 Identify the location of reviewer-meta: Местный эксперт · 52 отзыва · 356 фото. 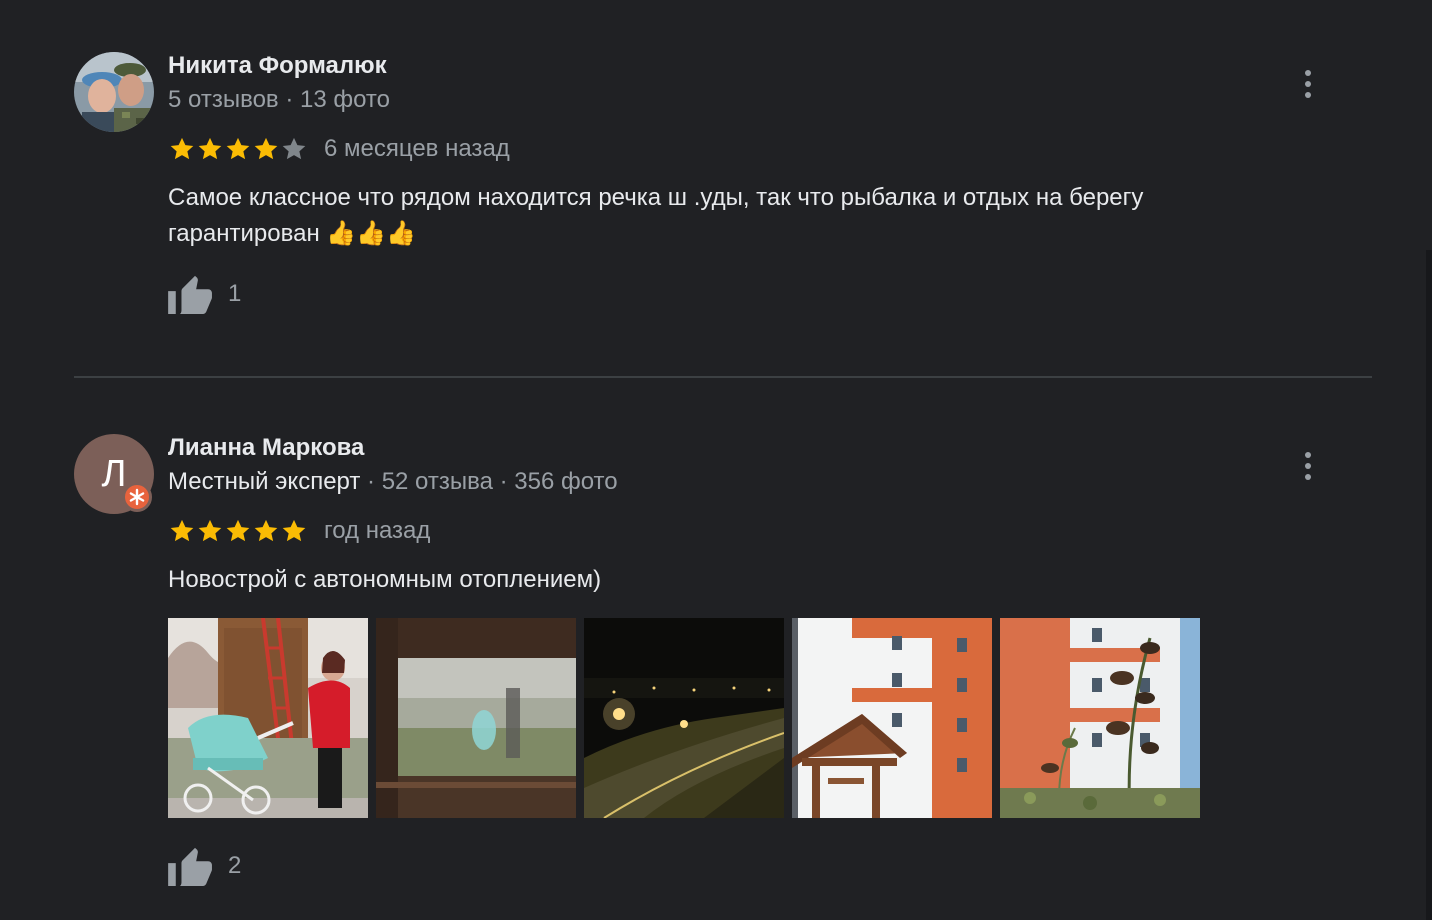
(393, 482).